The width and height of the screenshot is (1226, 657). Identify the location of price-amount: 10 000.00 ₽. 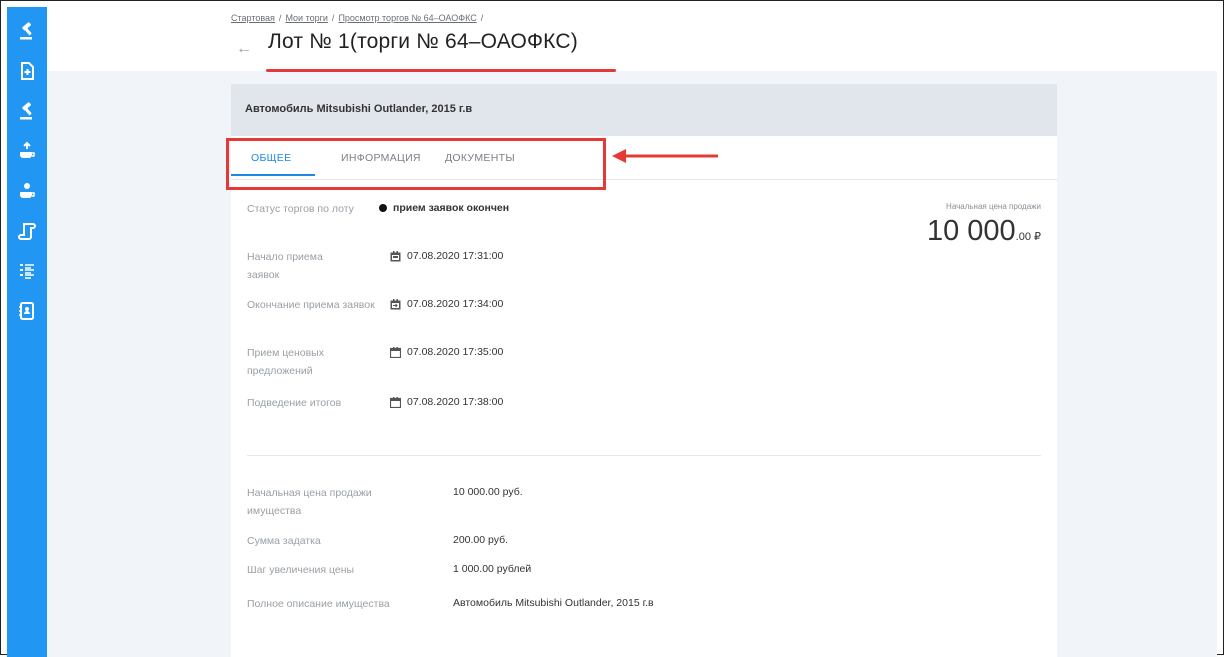
(984, 231).